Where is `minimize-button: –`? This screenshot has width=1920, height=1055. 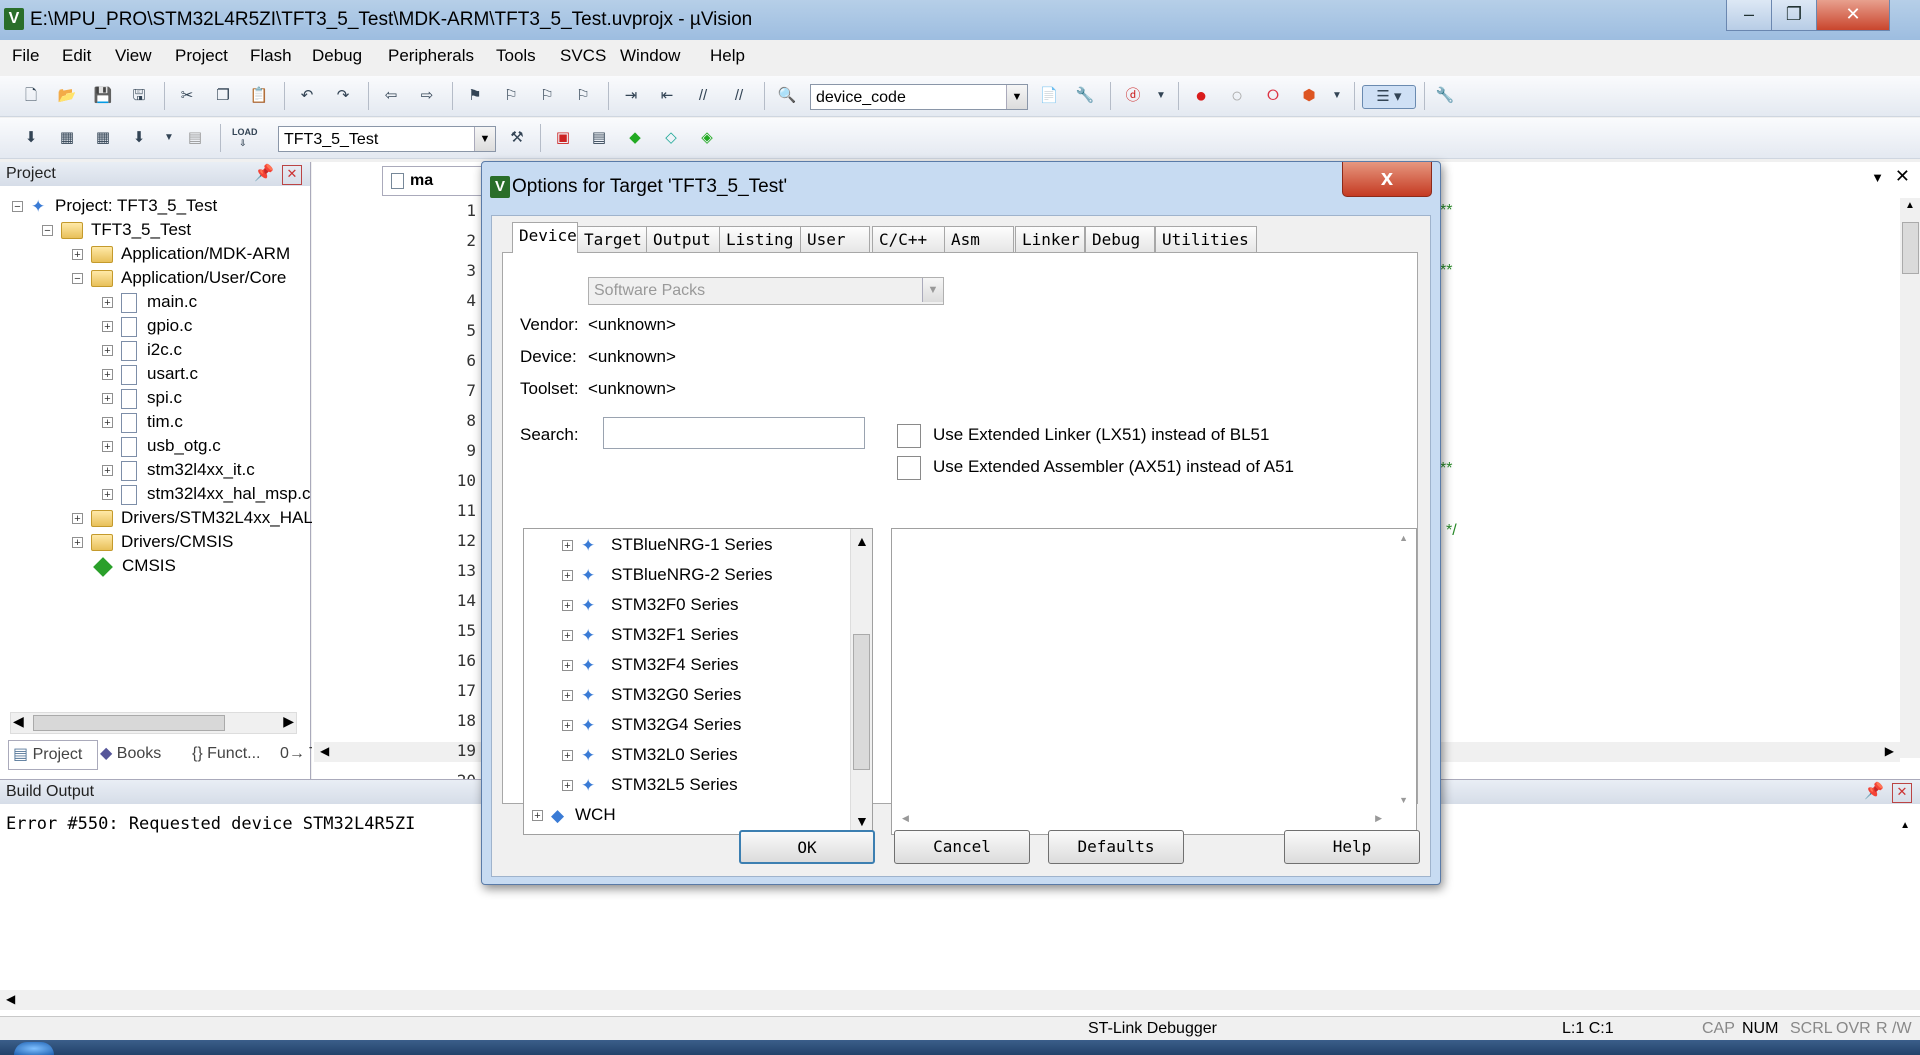
minimize-button: – is located at coordinates (1749, 15).